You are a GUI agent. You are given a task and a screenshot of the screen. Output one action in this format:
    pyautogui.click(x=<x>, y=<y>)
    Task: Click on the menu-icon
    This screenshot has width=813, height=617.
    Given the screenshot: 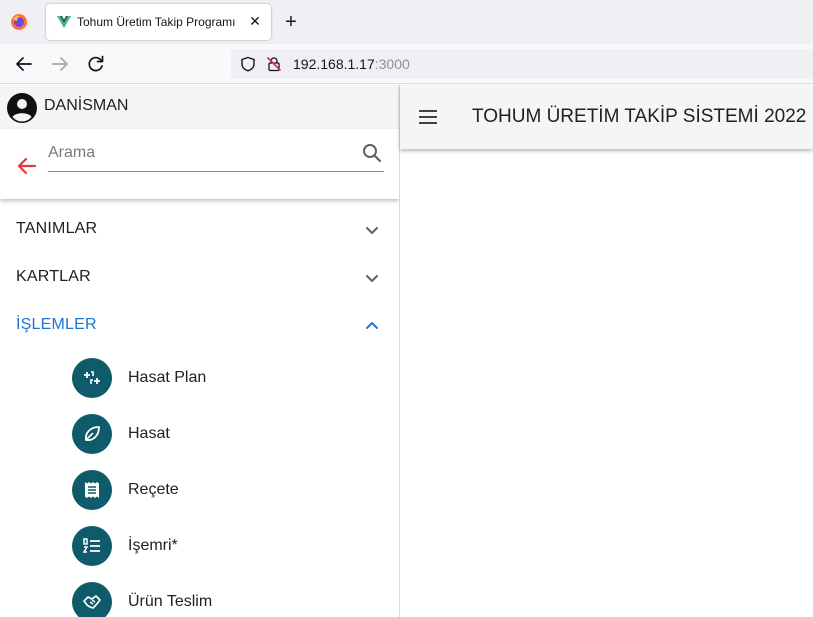 What is the action you would take?
    pyautogui.click(x=428, y=117)
    